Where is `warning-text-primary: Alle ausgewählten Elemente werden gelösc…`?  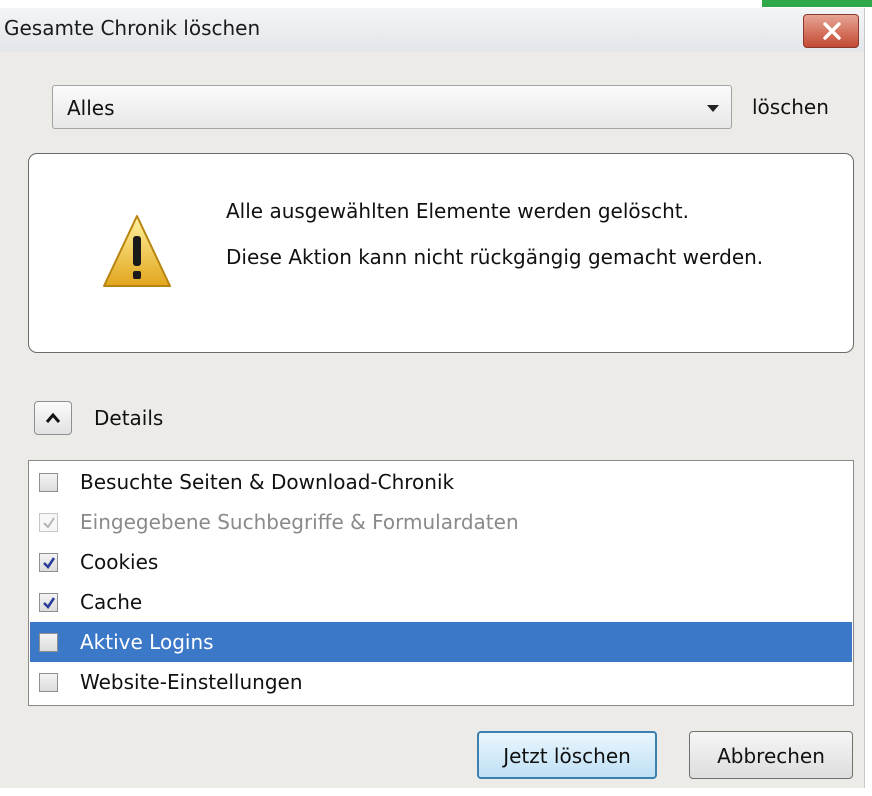 warning-text-primary: Alle ausgewählten Elemente werden gelösc… is located at coordinates (457, 211).